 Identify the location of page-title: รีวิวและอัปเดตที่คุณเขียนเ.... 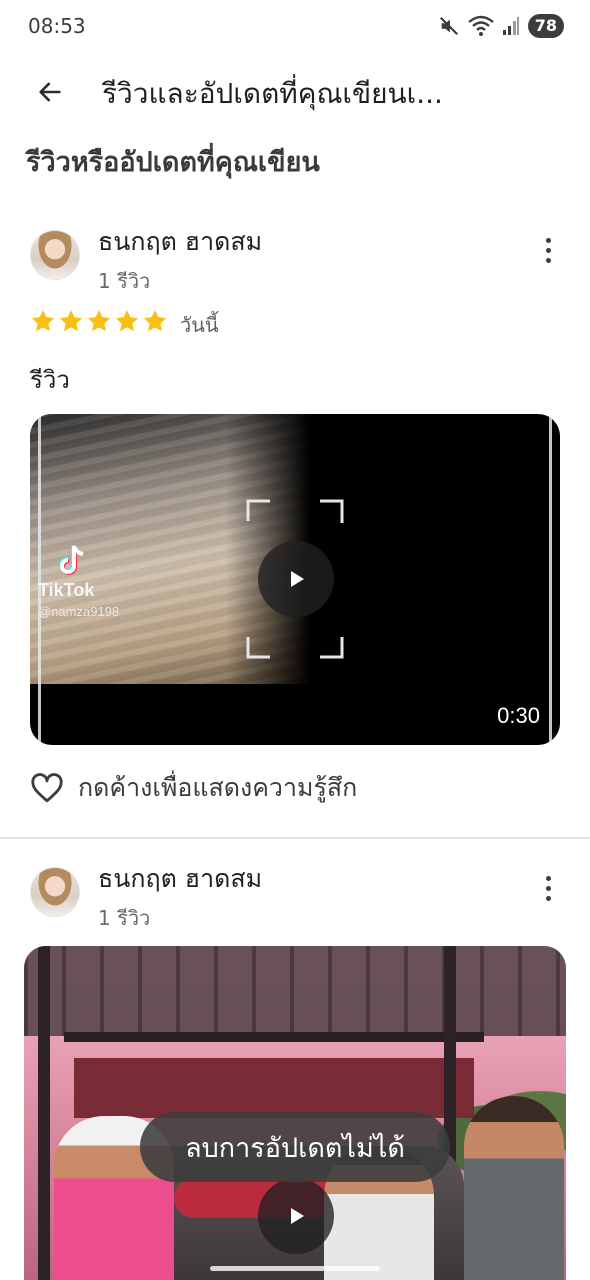
(272, 93).